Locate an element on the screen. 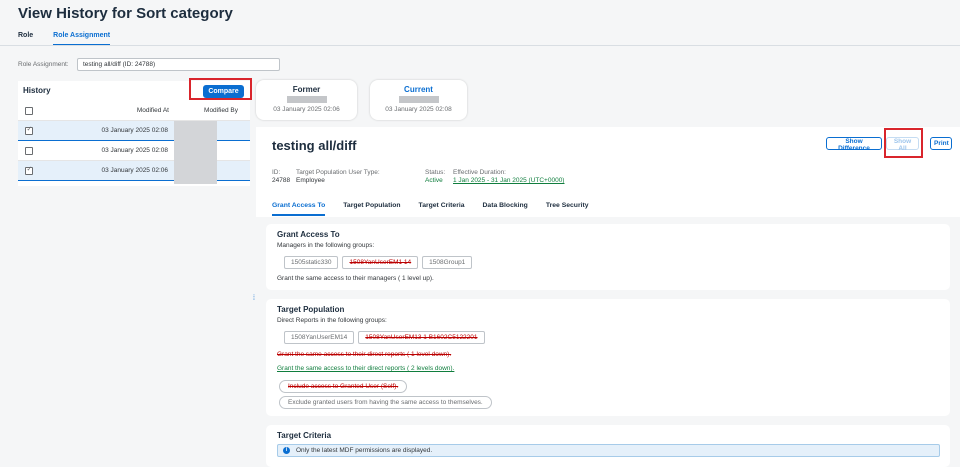  info-icon: i is located at coordinates (286, 450).